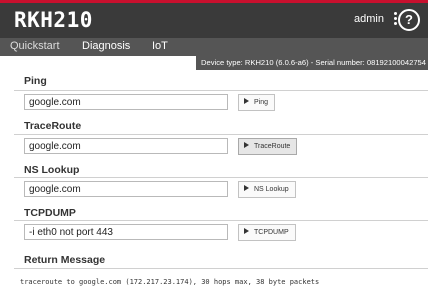 Image resolution: width=428 pixels, height=287 pixels. I want to click on accent-stripe, so click(214, 1).